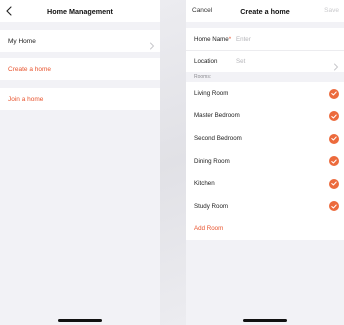  What do you see at coordinates (265, 77) in the screenshot?
I see `rooms-section-header: Rooms:` at bounding box center [265, 77].